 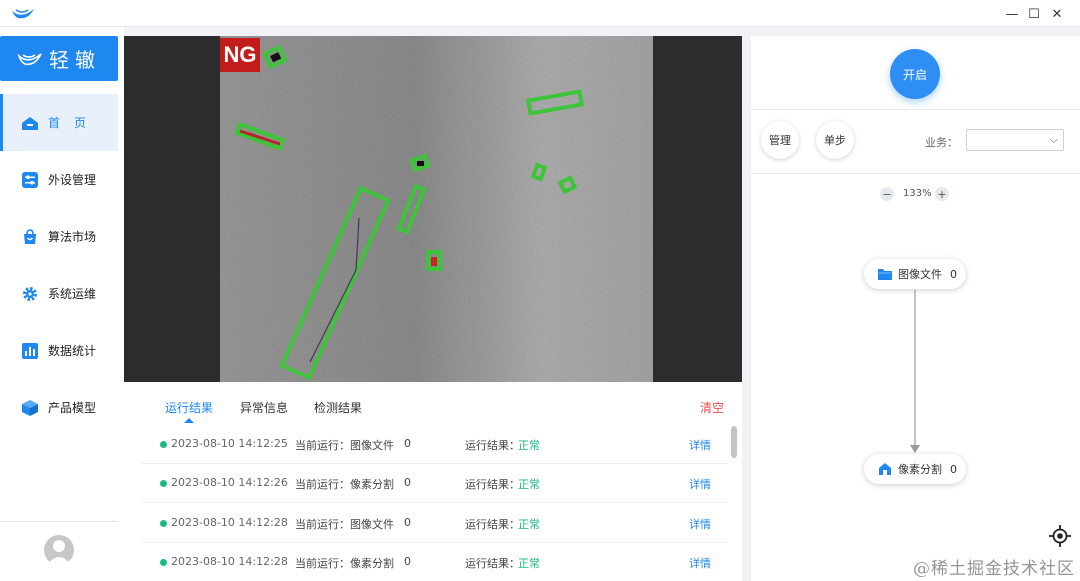 What do you see at coordinates (920, 469) in the screenshot?
I see `flow-node-label: 像素分割` at bounding box center [920, 469].